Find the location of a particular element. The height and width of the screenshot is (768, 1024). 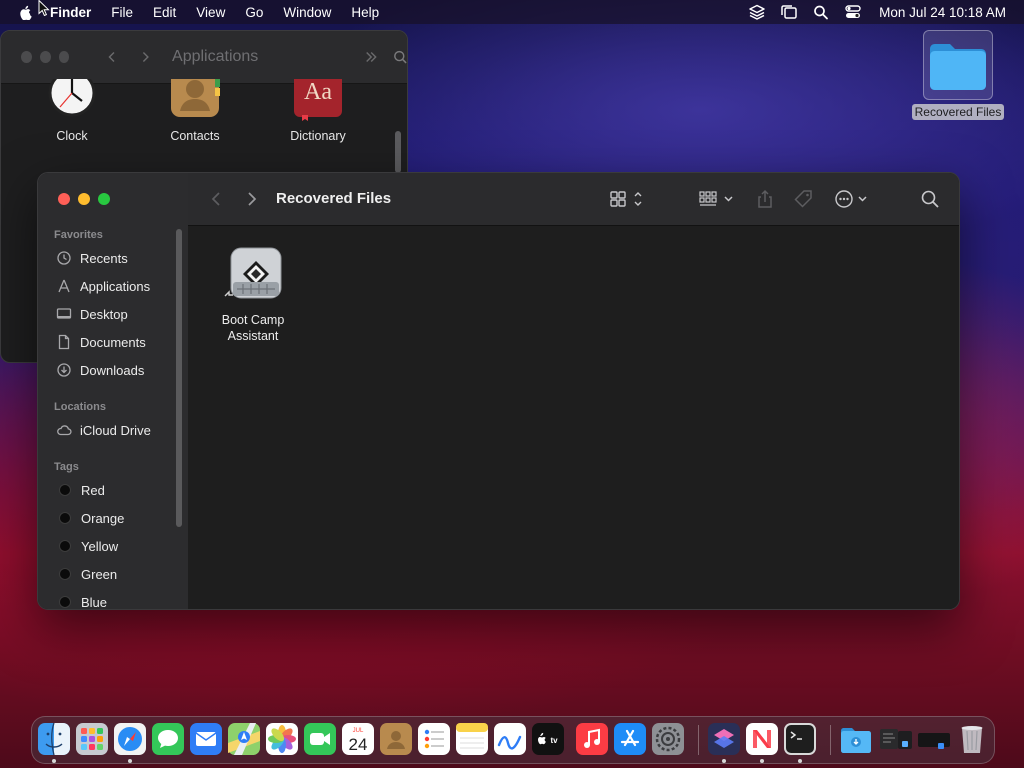

sidebar-item-documents: Documents is located at coordinates (101, 342).